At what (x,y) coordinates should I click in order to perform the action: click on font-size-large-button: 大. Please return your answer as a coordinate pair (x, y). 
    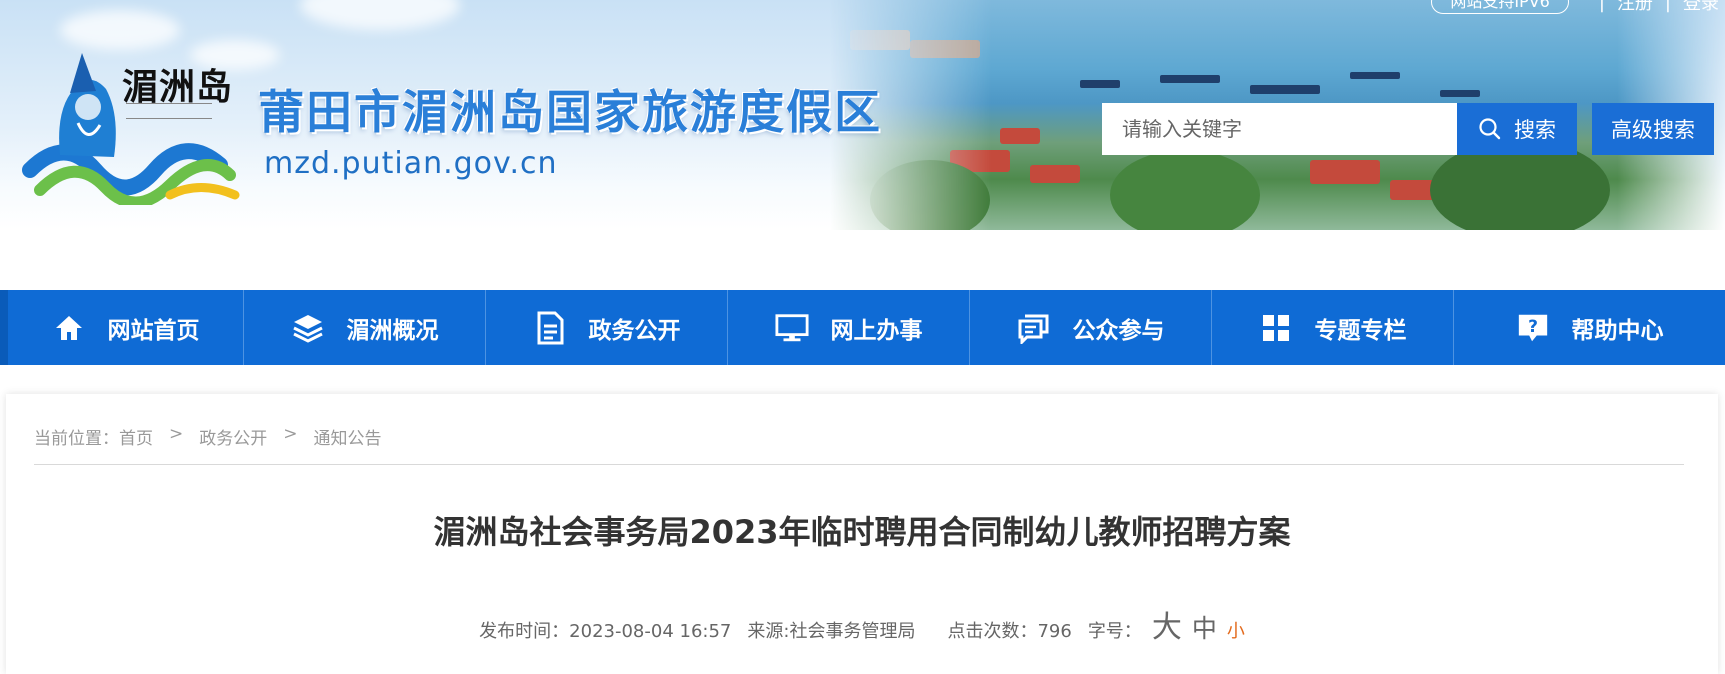
    Looking at the image, I should click on (1167, 624).